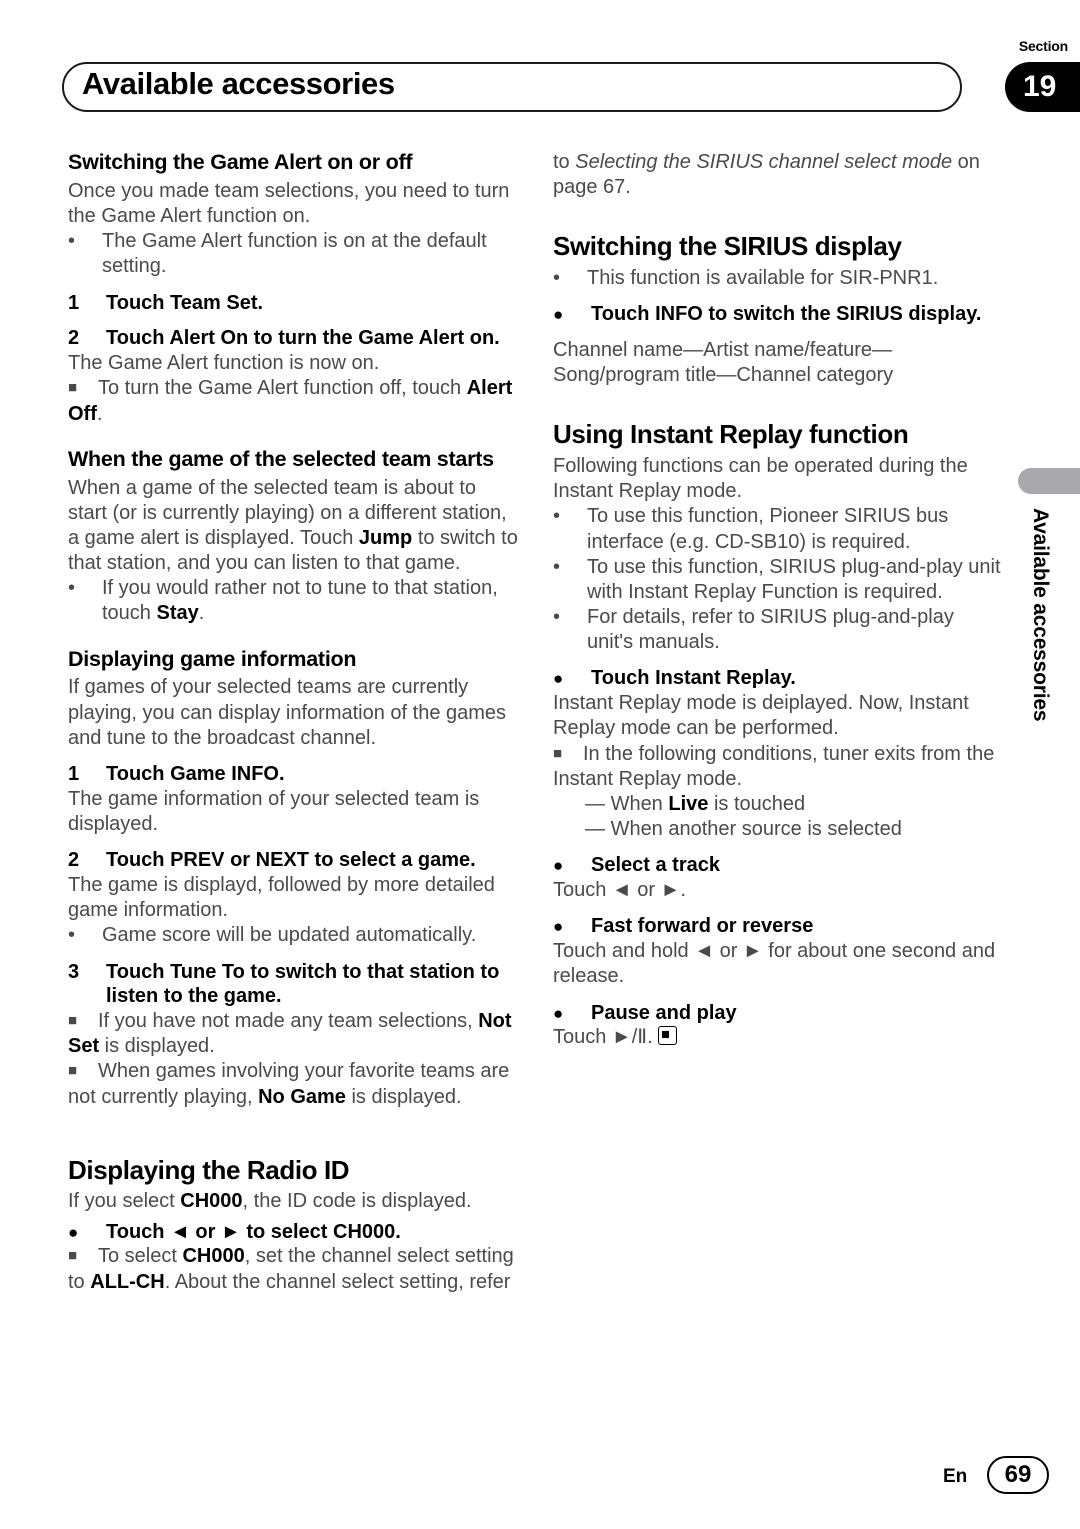 The height and width of the screenshot is (1529, 1080). Describe the element at coordinates (1043, 46) in the screenshot. I see `section-label: Section` at that location.